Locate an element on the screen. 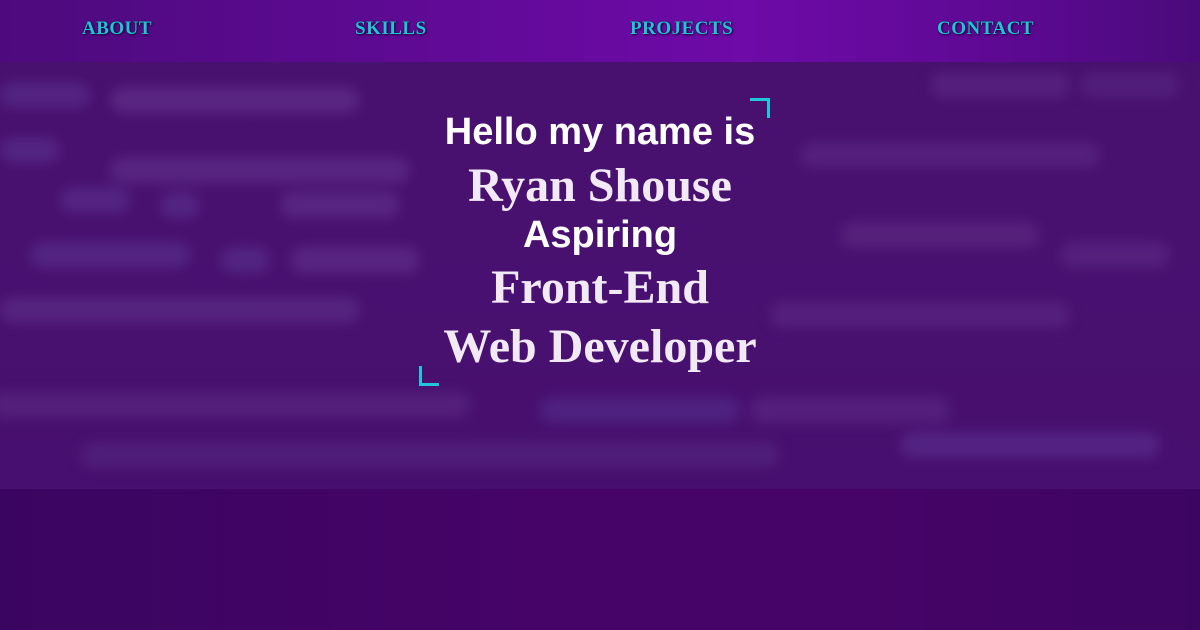 The height and width of the screenshot is (630, 1200). greeting-text: Hello my name is is located at coordinates (600, 132).